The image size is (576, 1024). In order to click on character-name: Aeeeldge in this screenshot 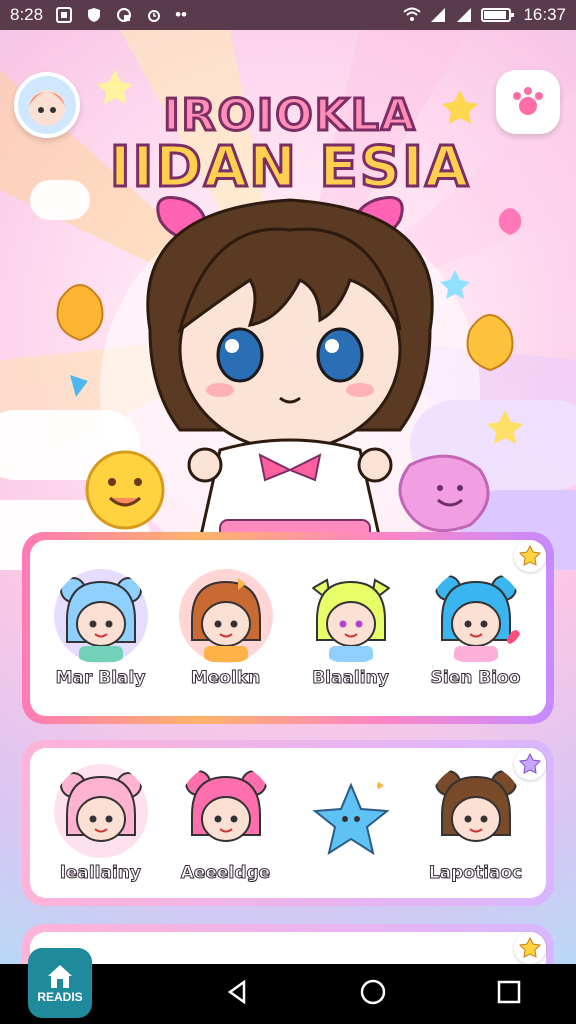, I will do `click(225, 873)`.